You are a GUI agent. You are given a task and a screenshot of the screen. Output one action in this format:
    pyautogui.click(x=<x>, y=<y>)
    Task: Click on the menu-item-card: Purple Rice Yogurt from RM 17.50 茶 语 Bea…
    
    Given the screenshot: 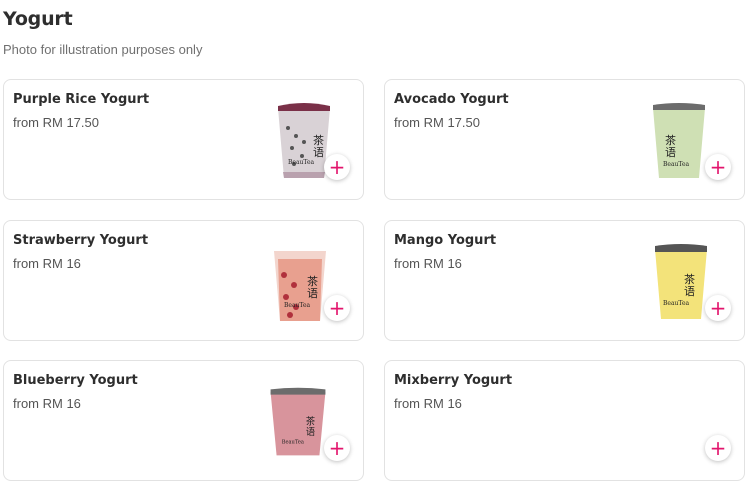 What is the action you would take?
    pyautogui.click(x=183, y=139)
    